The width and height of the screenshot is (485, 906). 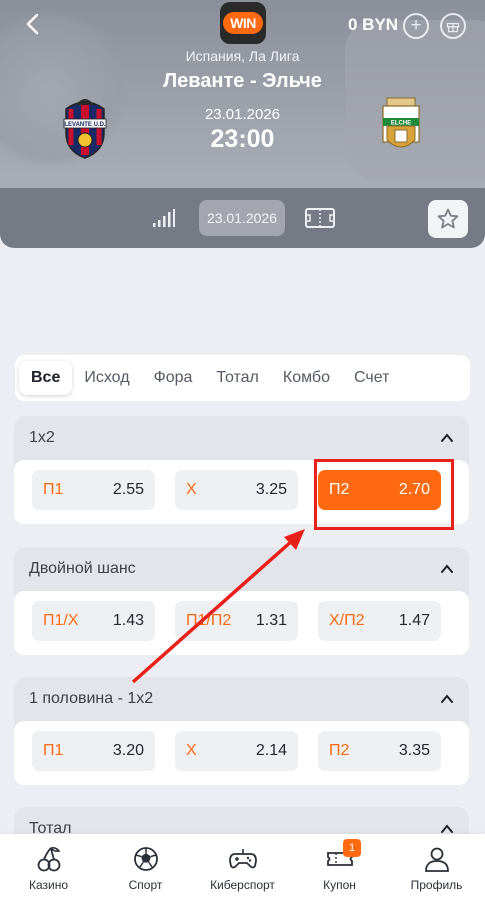 I want to click on nav-casino: Казино, so click(x=48, y=870).